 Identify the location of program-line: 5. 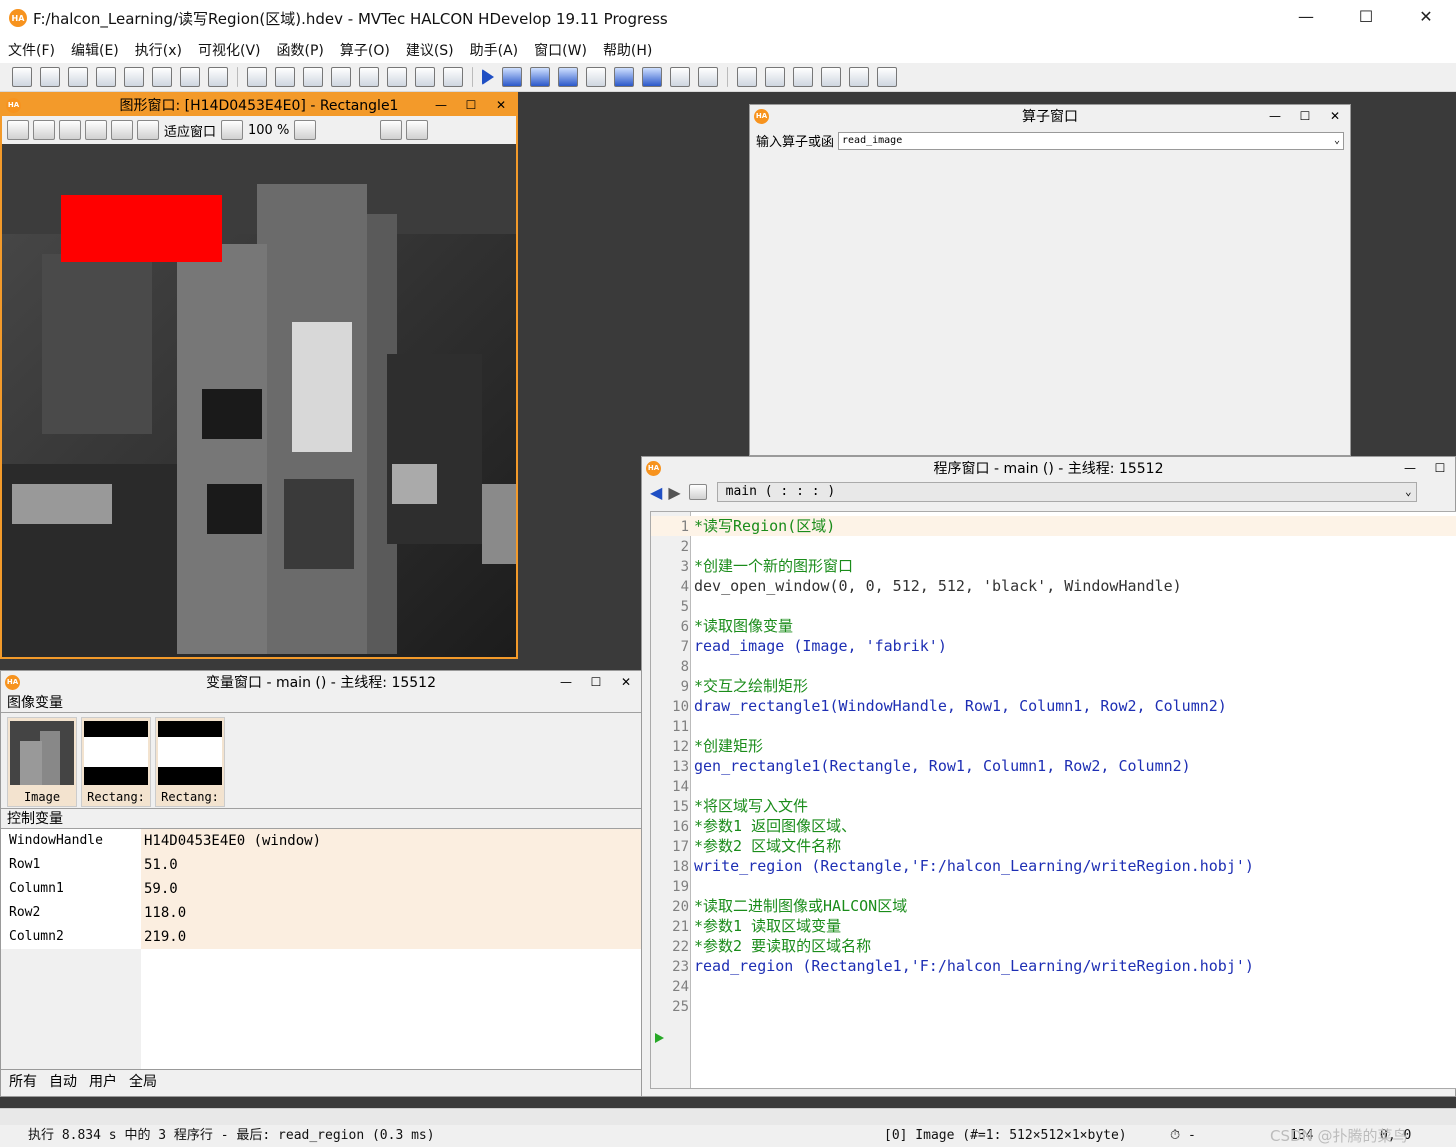
(1053, 606).